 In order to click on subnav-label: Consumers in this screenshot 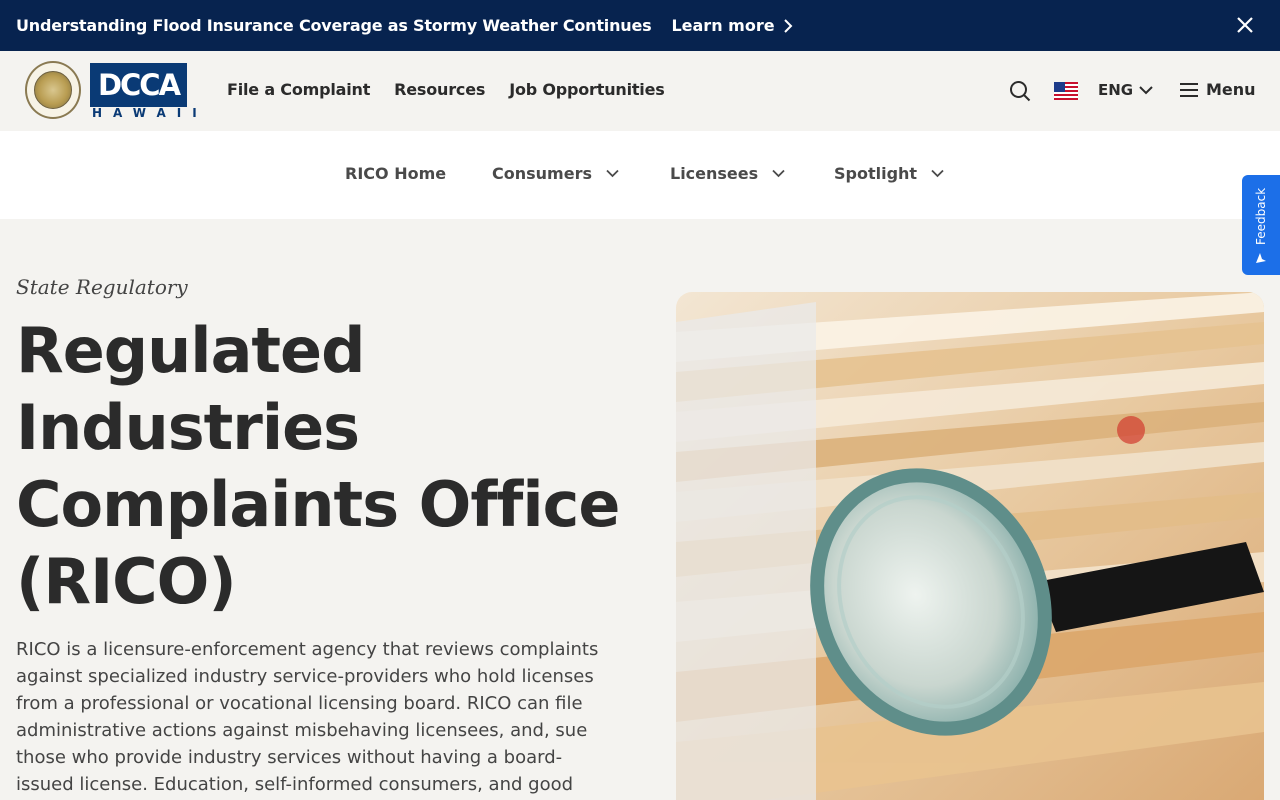, I will do `click(542, 173)`.